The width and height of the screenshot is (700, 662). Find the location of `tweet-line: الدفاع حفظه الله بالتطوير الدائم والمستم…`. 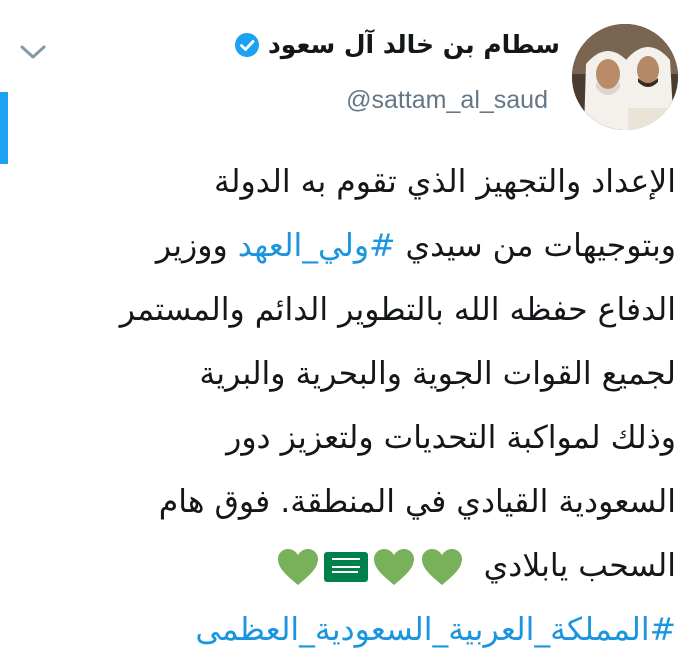

tweet-line: الدفاع حفظه الله بالتطوير الدائم والمستم… is located at coordinates (368, 310).